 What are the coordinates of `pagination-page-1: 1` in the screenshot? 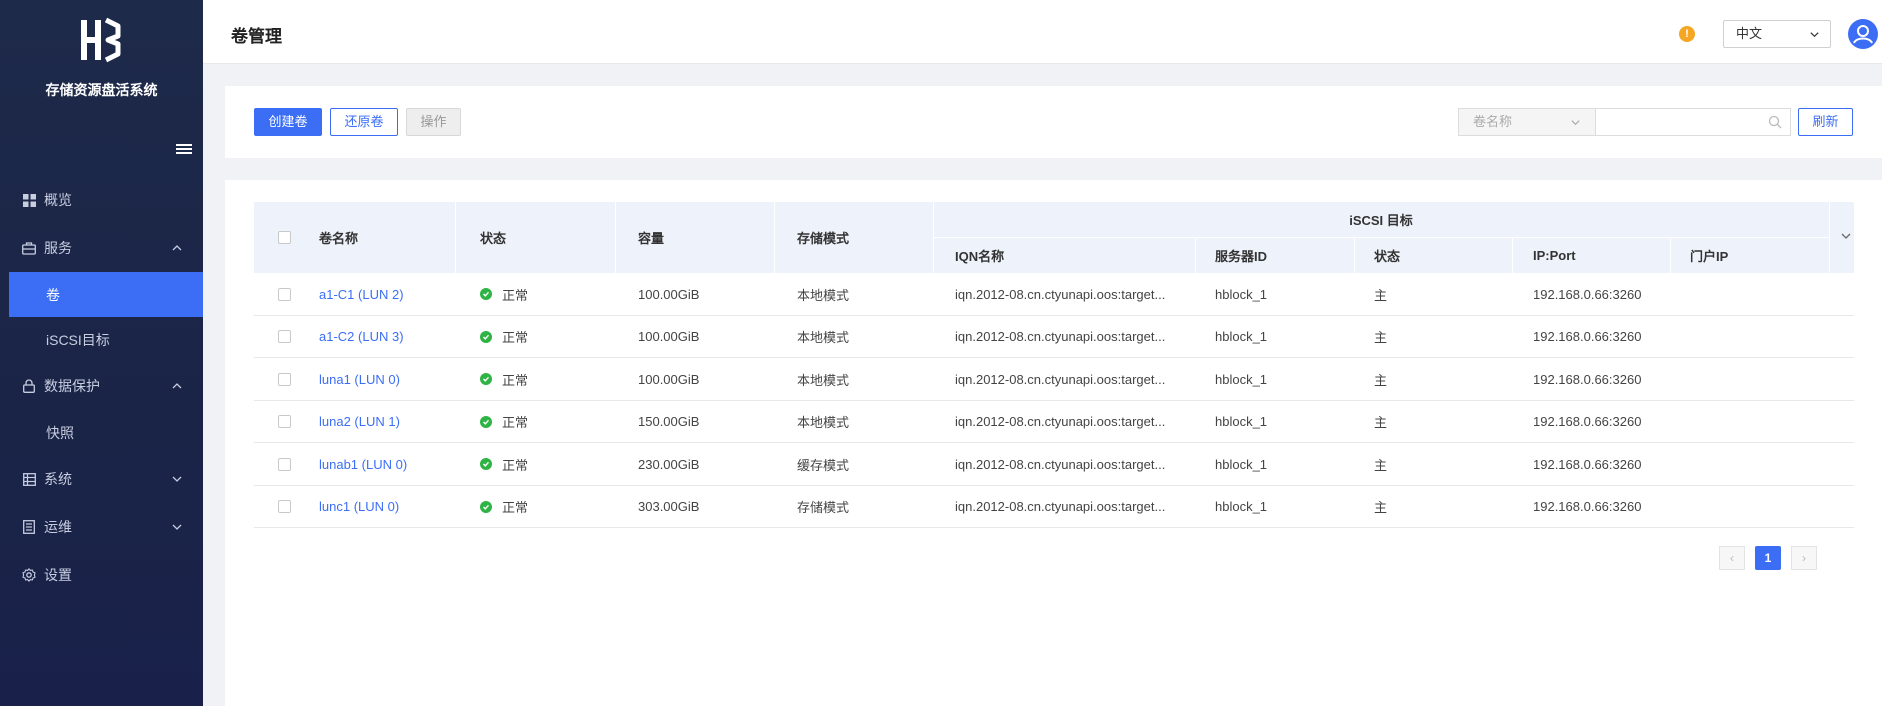 It's located at (1768, 558).